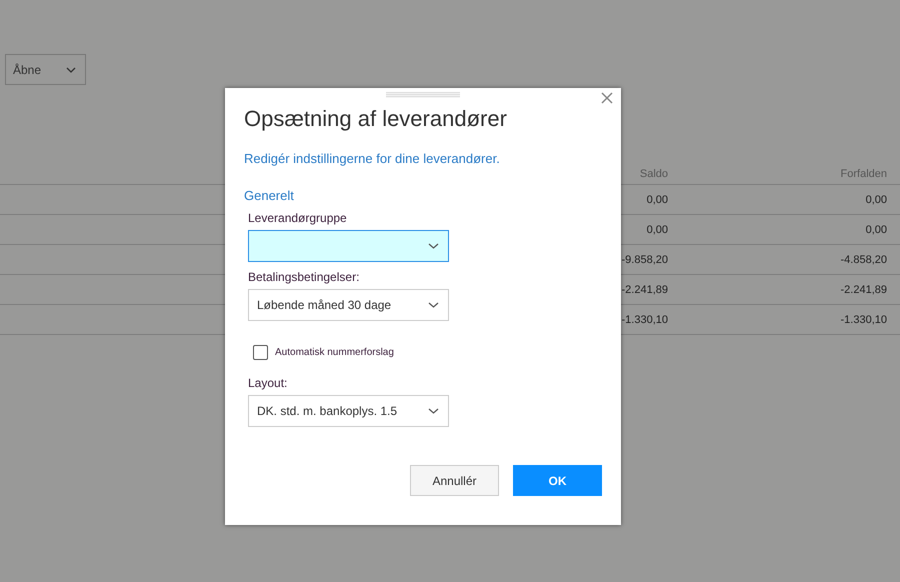 The height and width of the screenshot is (582, 900). I want to click on column-header: Saldo, so click(654, 174).